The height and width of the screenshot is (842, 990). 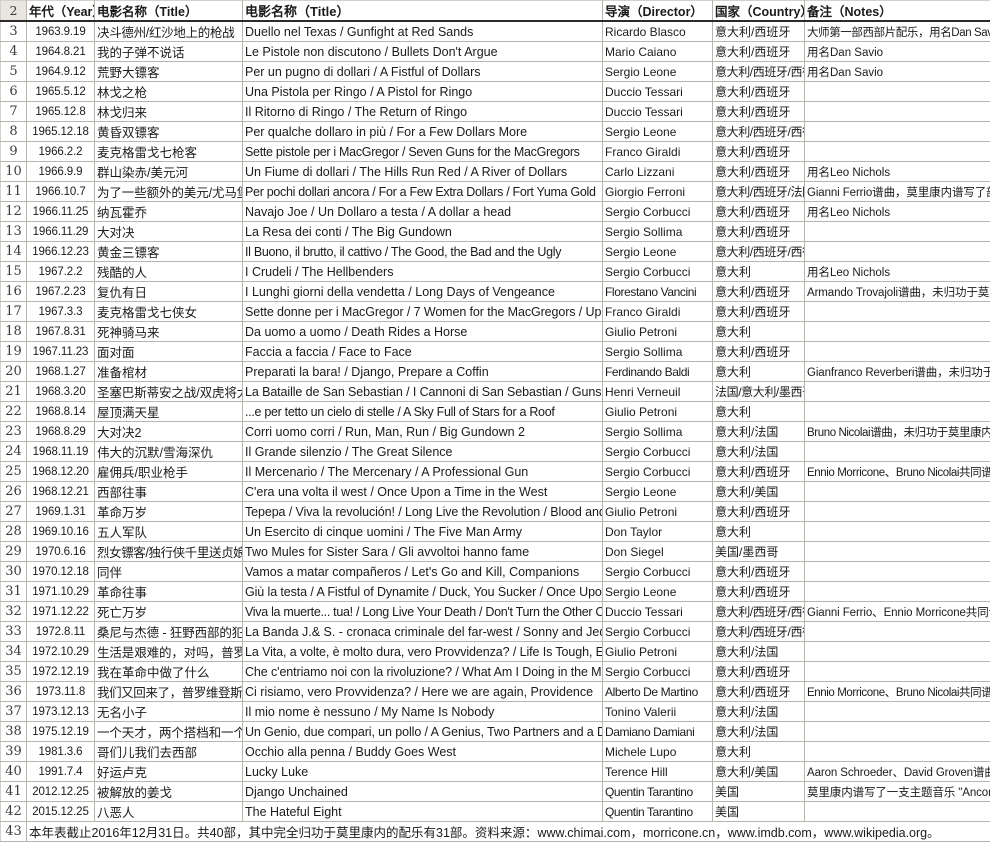 I want to click on cell-title-cn: 圣塞巴斯蒂安之战/双虎将大追踪, so click(x=169, y=392).